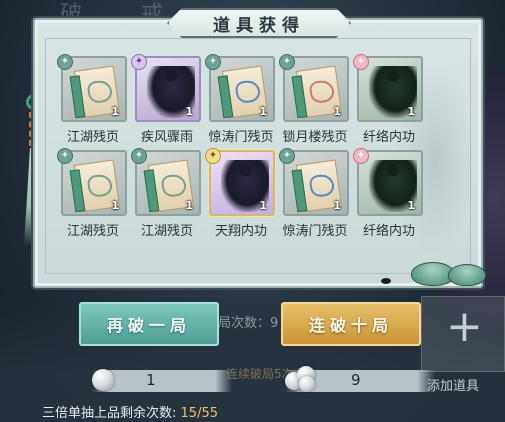 The height and width of the screenshot is (422, 505). Describe the element at coordinates (162, 380) in the screenshot. I see `currency-single-pearl: 1` at that location.